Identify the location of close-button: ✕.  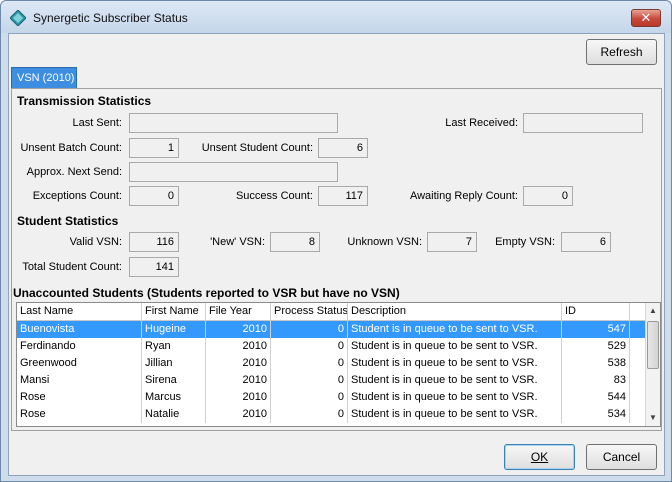
(646, 18).